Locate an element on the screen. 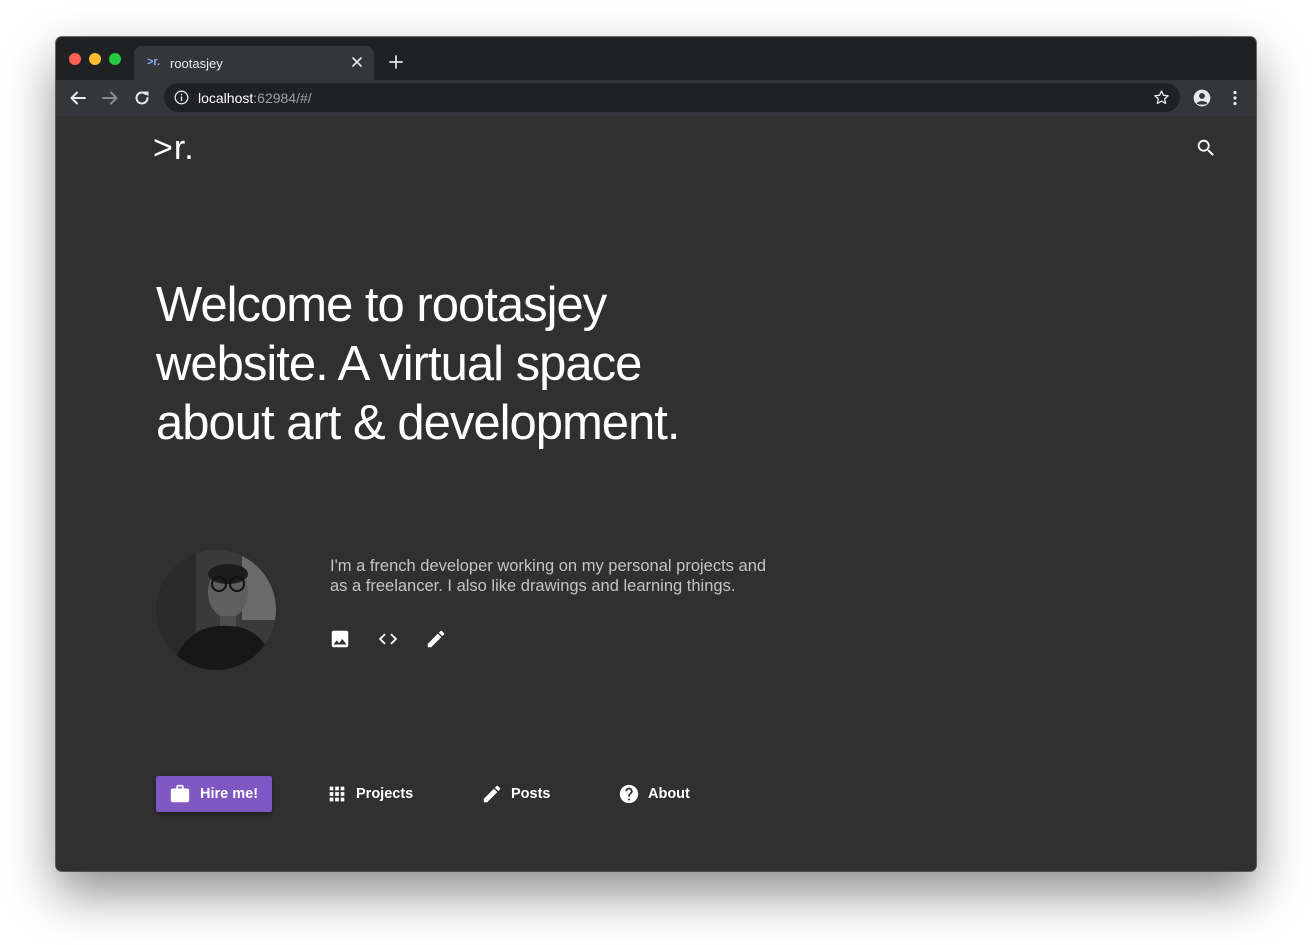  maximize-window-button is located at coordinates (115, 59).